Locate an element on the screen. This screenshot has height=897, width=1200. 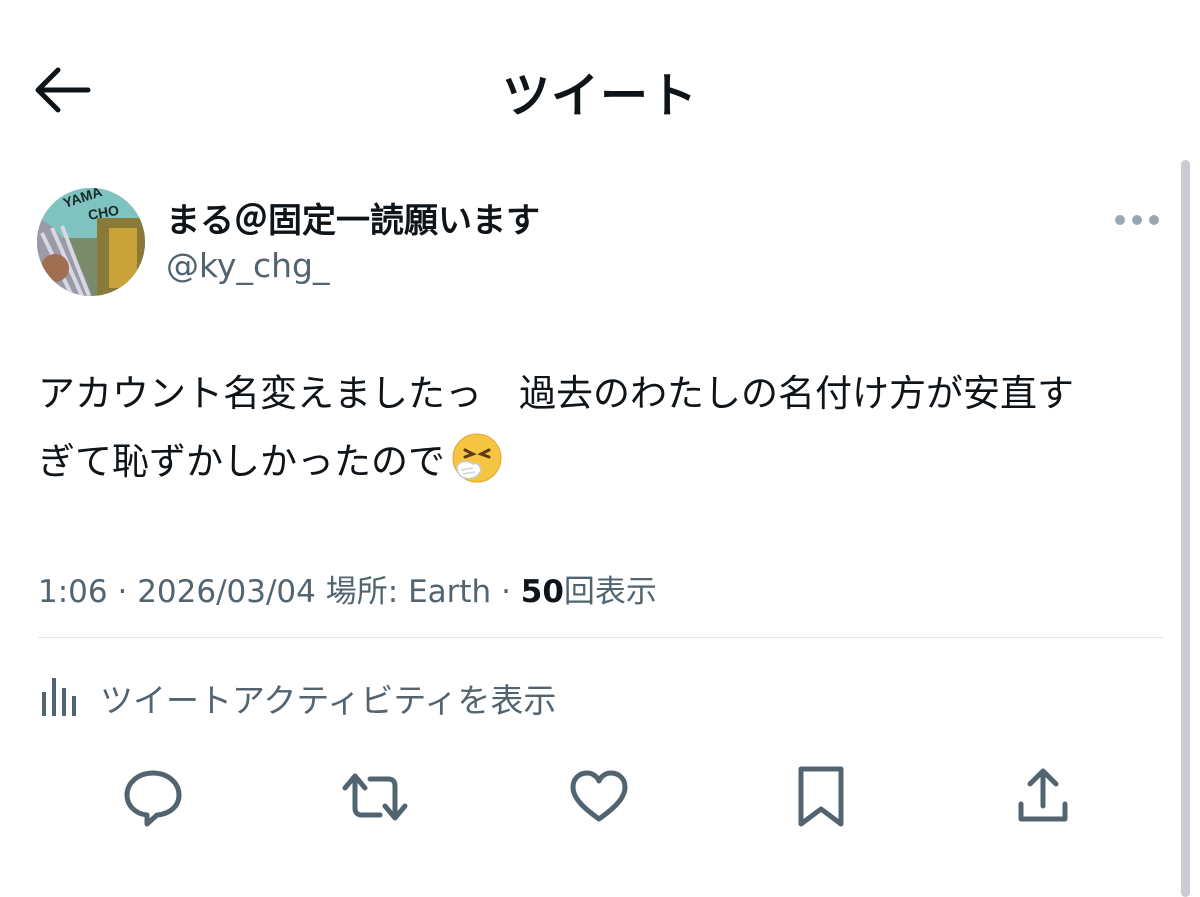
bookmark-icon is located at coordinates (821, 796).